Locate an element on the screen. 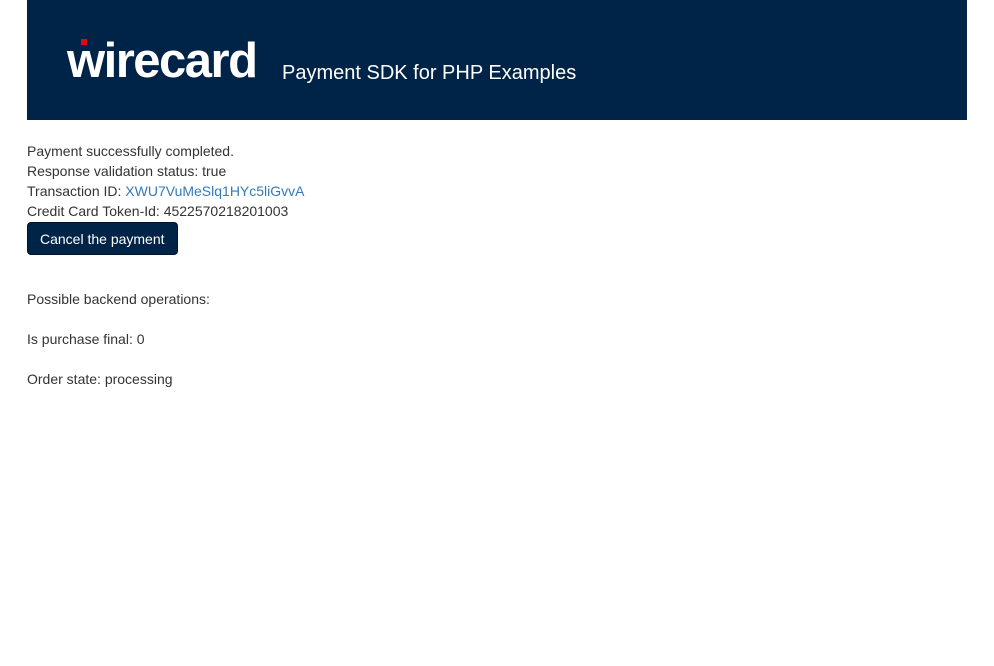 Image resolution: width=994 pixels, height=666 pixels. token-id-line: Credit Card Token-Id: 4522570218201003 is located at coordinates (477, 211).